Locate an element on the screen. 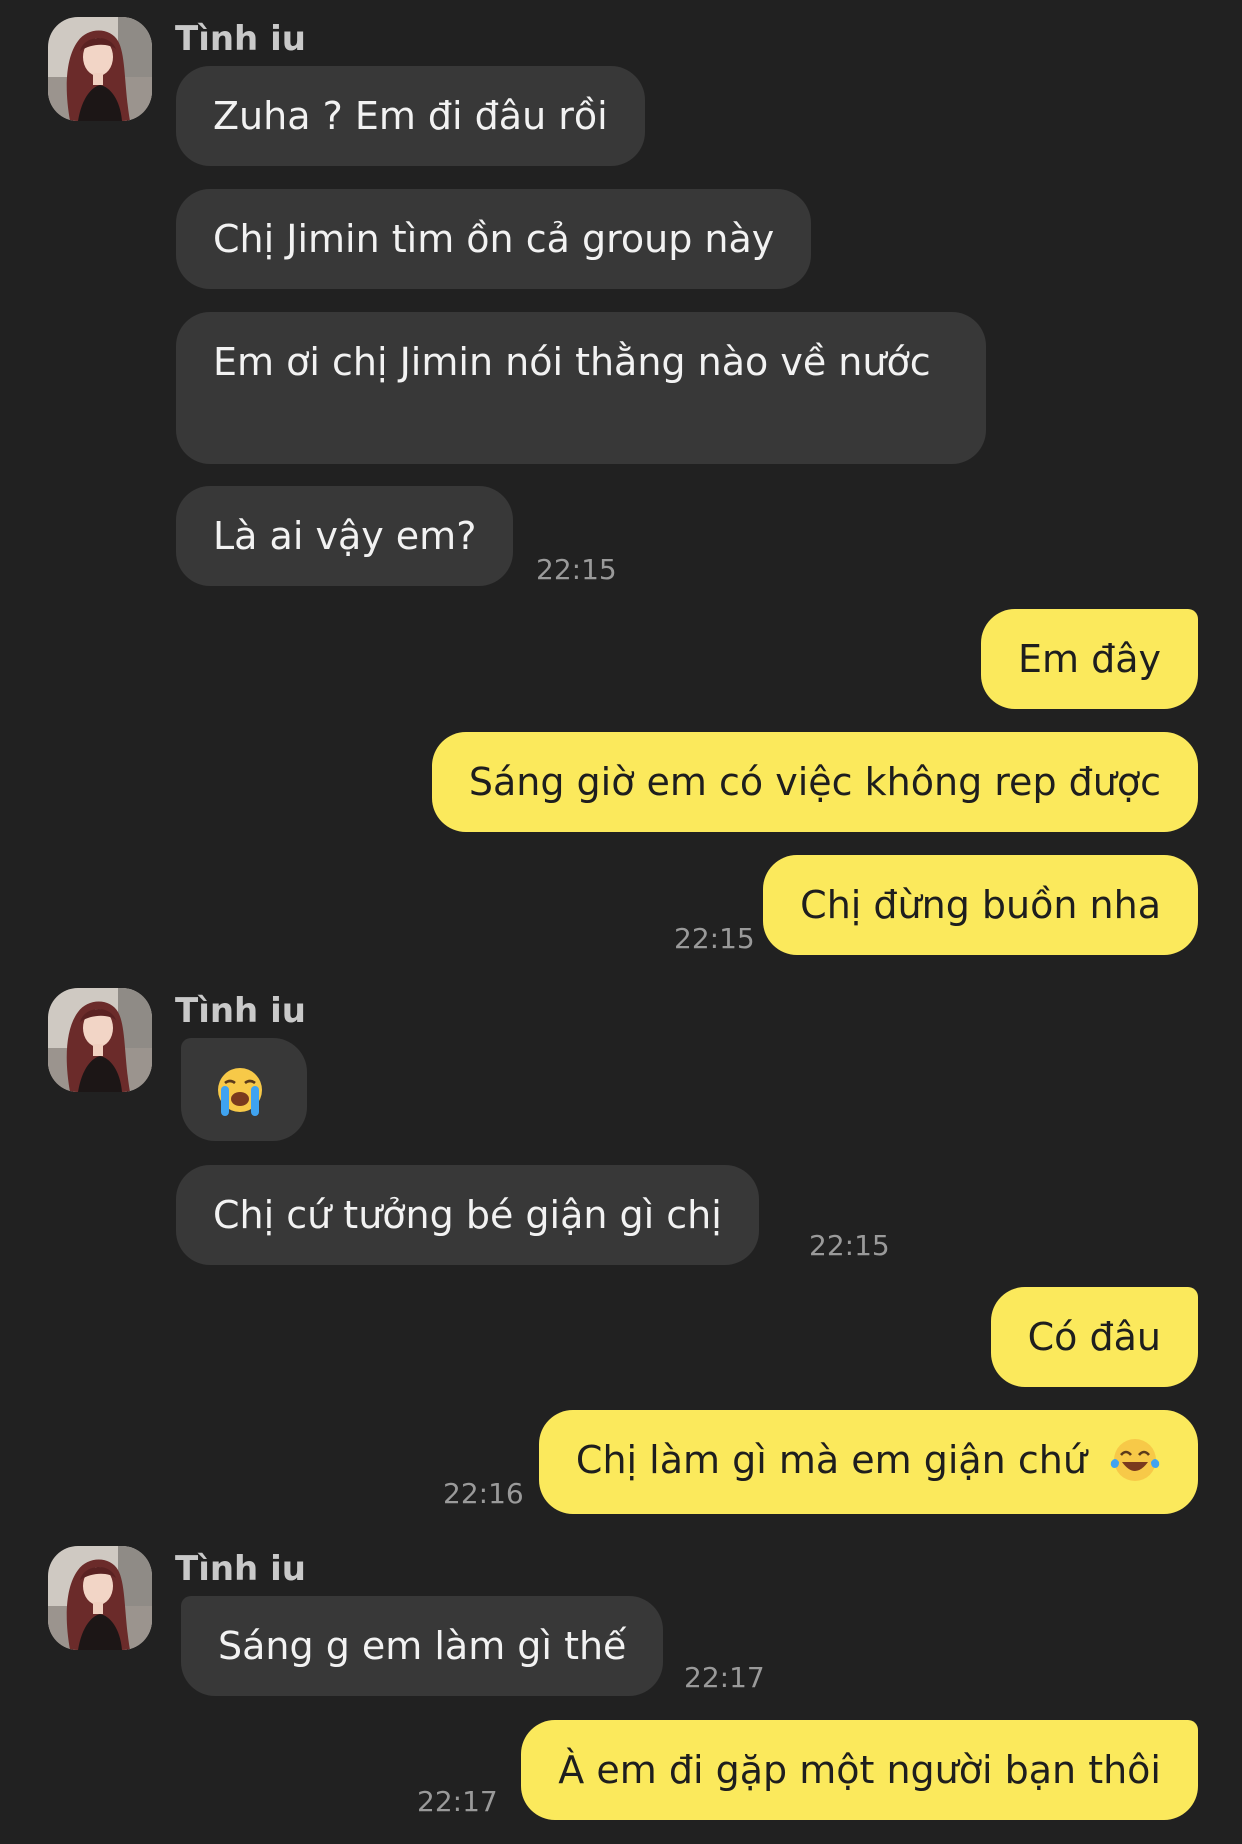 The width and height of the screenshot is (1242, 1844). message-text: Em đây is located at coordinates (1089, 659).